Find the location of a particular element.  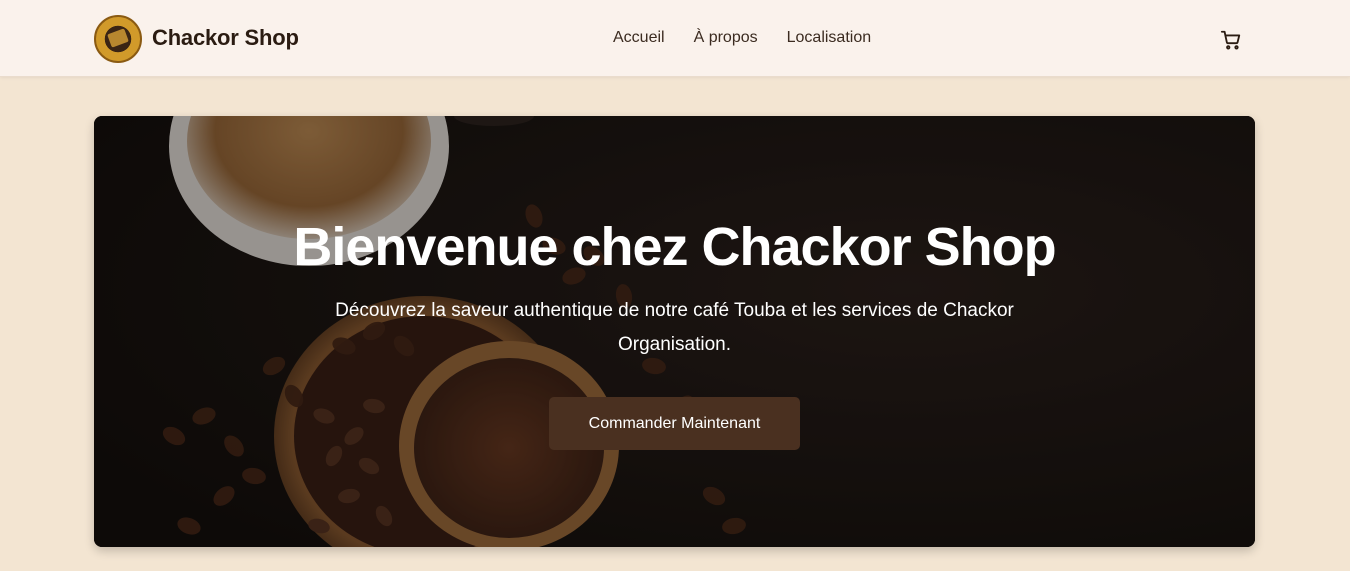

logo-icon is located at coordinates (118, 39).